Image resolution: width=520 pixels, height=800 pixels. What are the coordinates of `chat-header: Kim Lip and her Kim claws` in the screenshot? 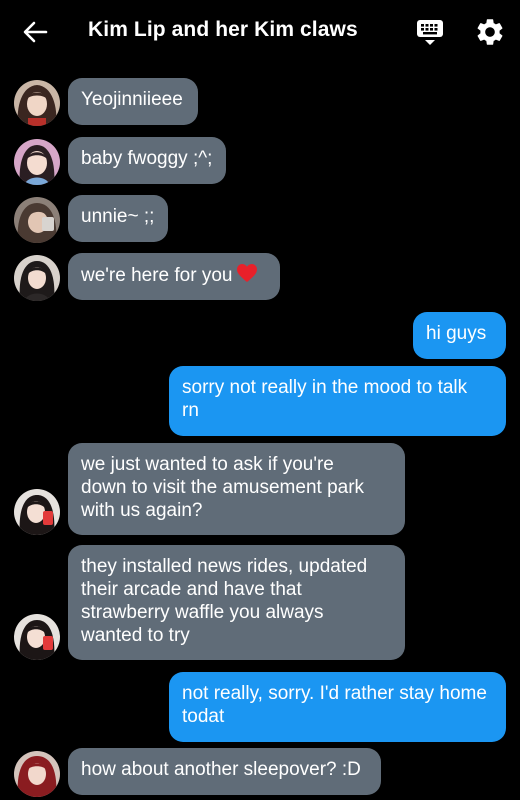 It's located at (260, 32).